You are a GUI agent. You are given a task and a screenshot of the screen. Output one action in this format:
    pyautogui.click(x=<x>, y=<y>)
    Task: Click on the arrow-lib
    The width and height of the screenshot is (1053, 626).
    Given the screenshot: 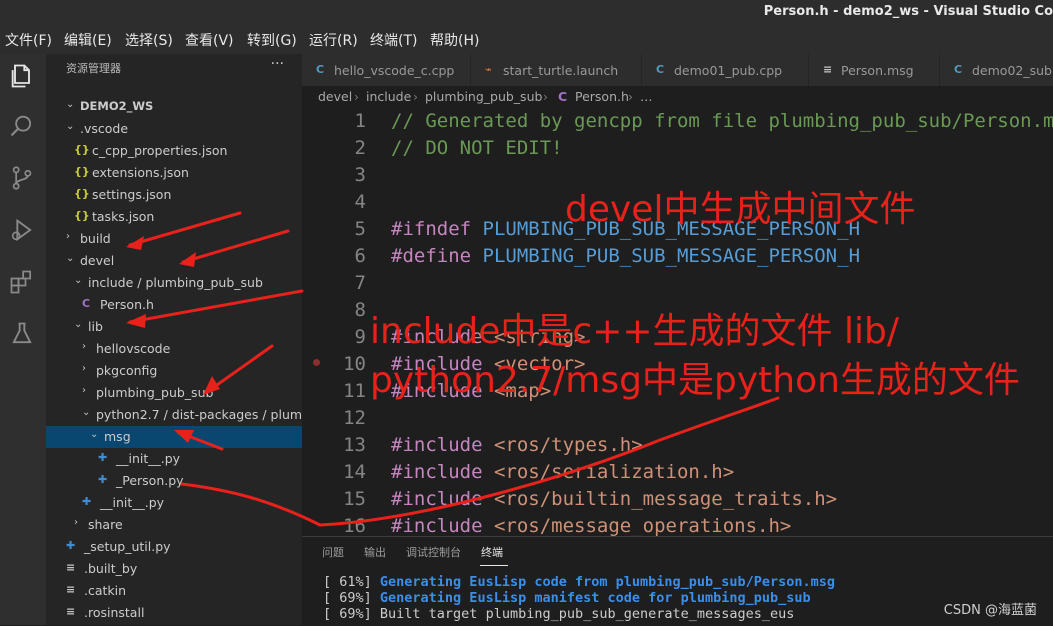 What is the action you would take?
    pyautogui.click(x=216, y=306)
    